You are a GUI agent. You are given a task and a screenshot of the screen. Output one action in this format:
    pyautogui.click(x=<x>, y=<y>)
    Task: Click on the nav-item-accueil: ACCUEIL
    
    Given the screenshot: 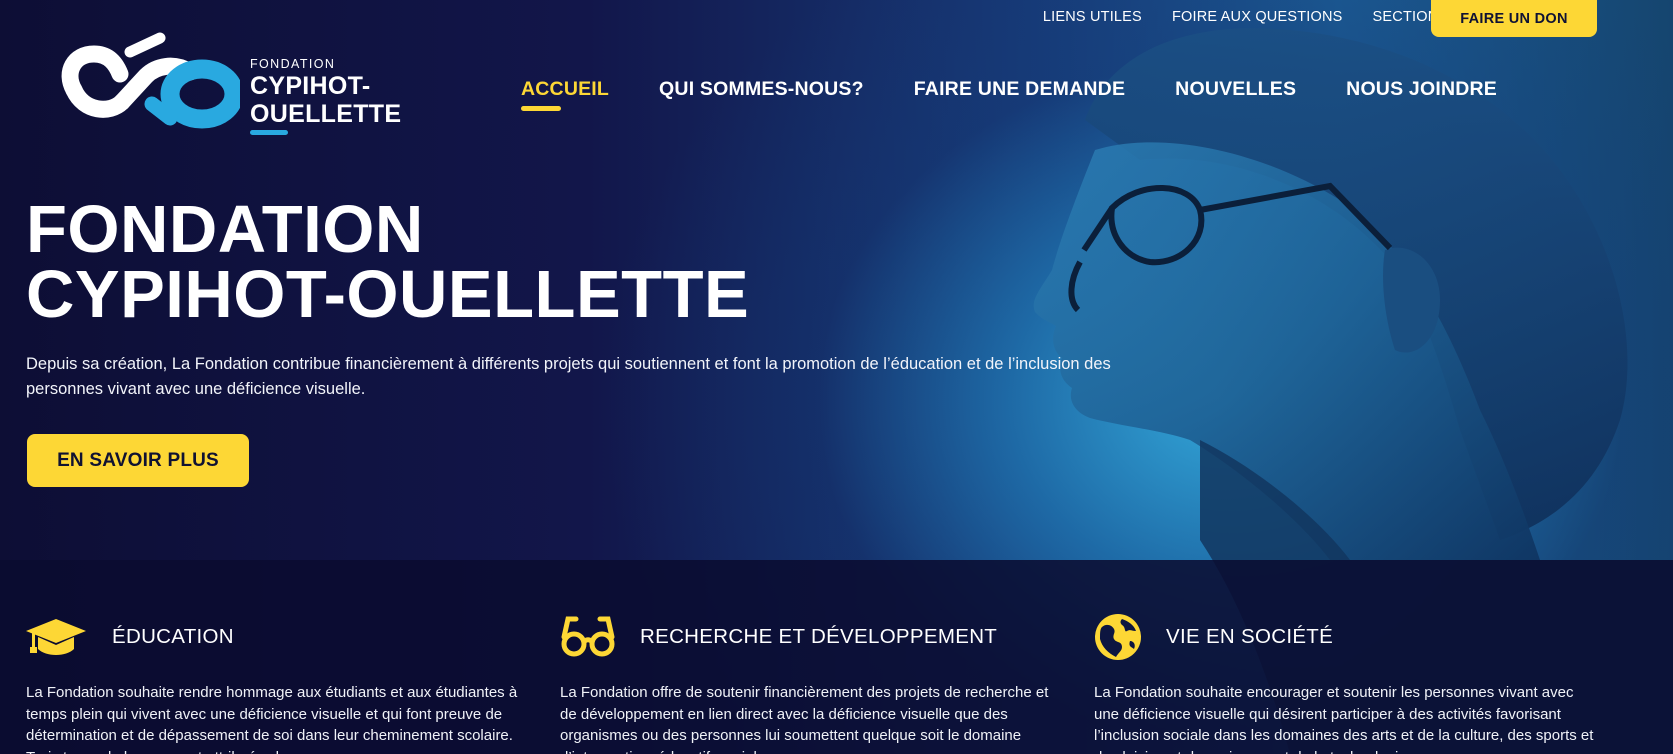 What is the action you would take?
    pyautogui.click(x=564, y=94)
    